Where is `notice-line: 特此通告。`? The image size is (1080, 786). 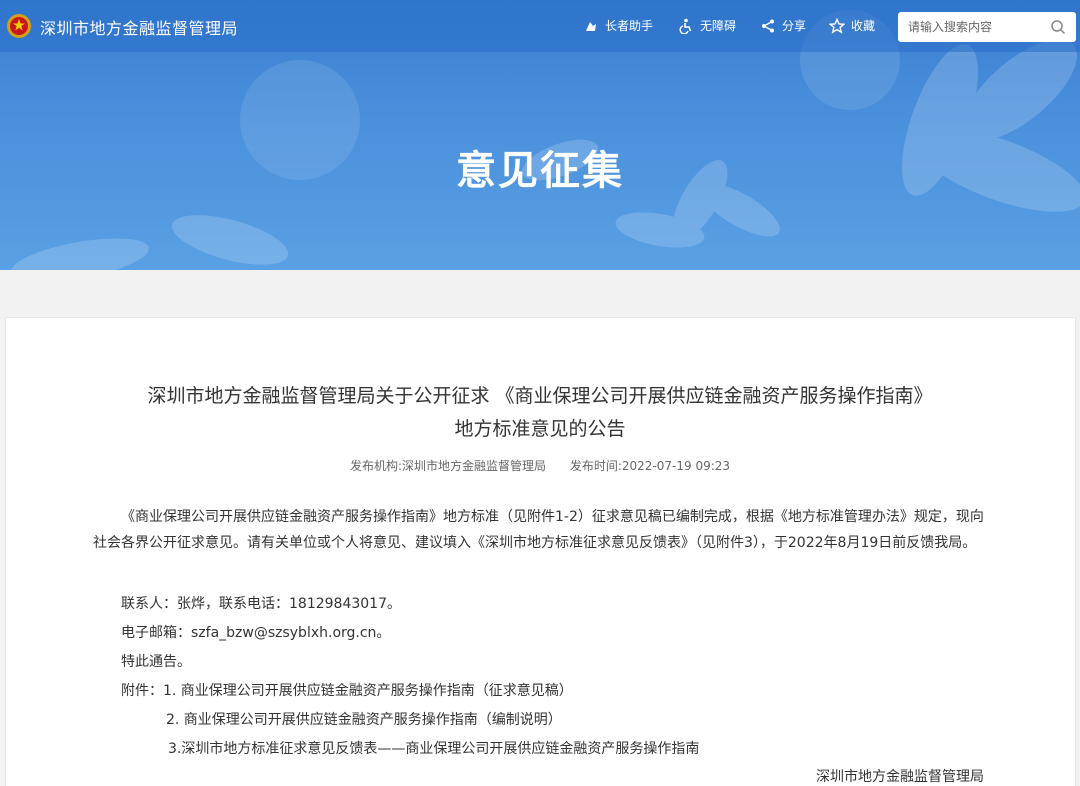 notice-line: 特此通告。 is located at coordinates (156, 662).